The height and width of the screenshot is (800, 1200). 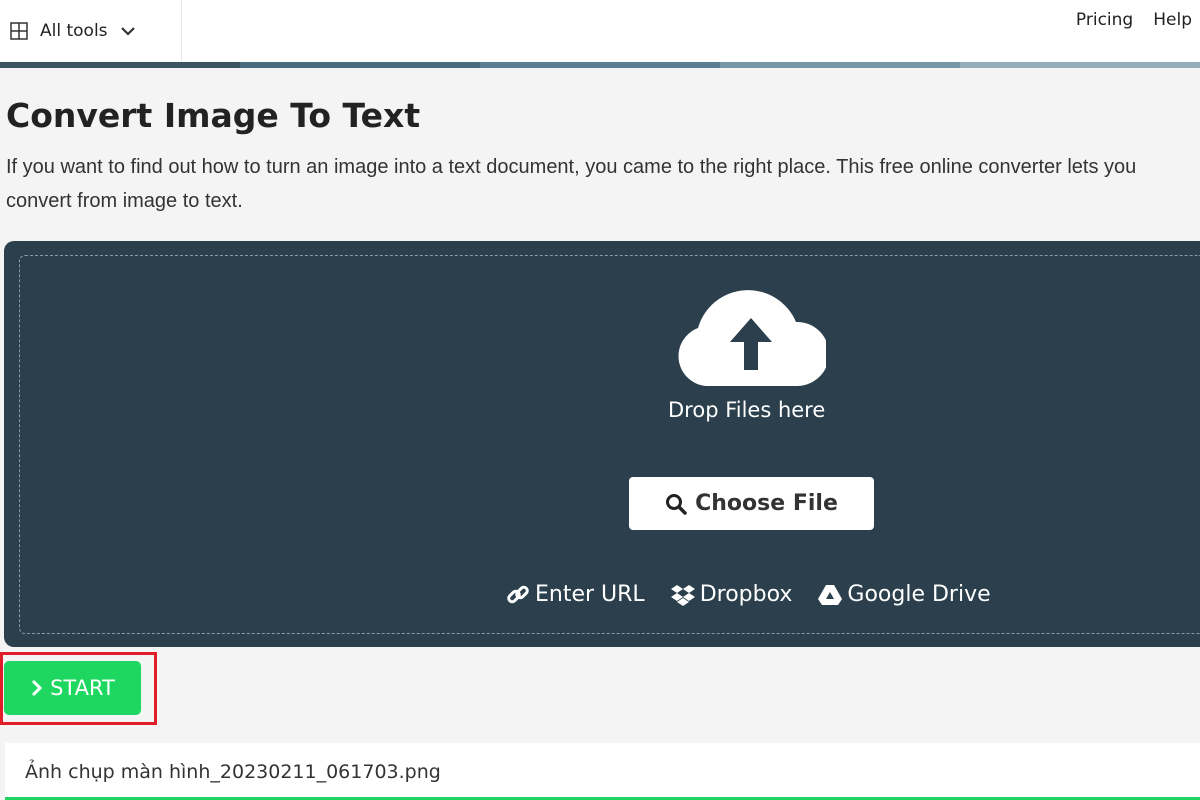 I want to click on choose-file-button: Choose File, so click(x=751, y=503).